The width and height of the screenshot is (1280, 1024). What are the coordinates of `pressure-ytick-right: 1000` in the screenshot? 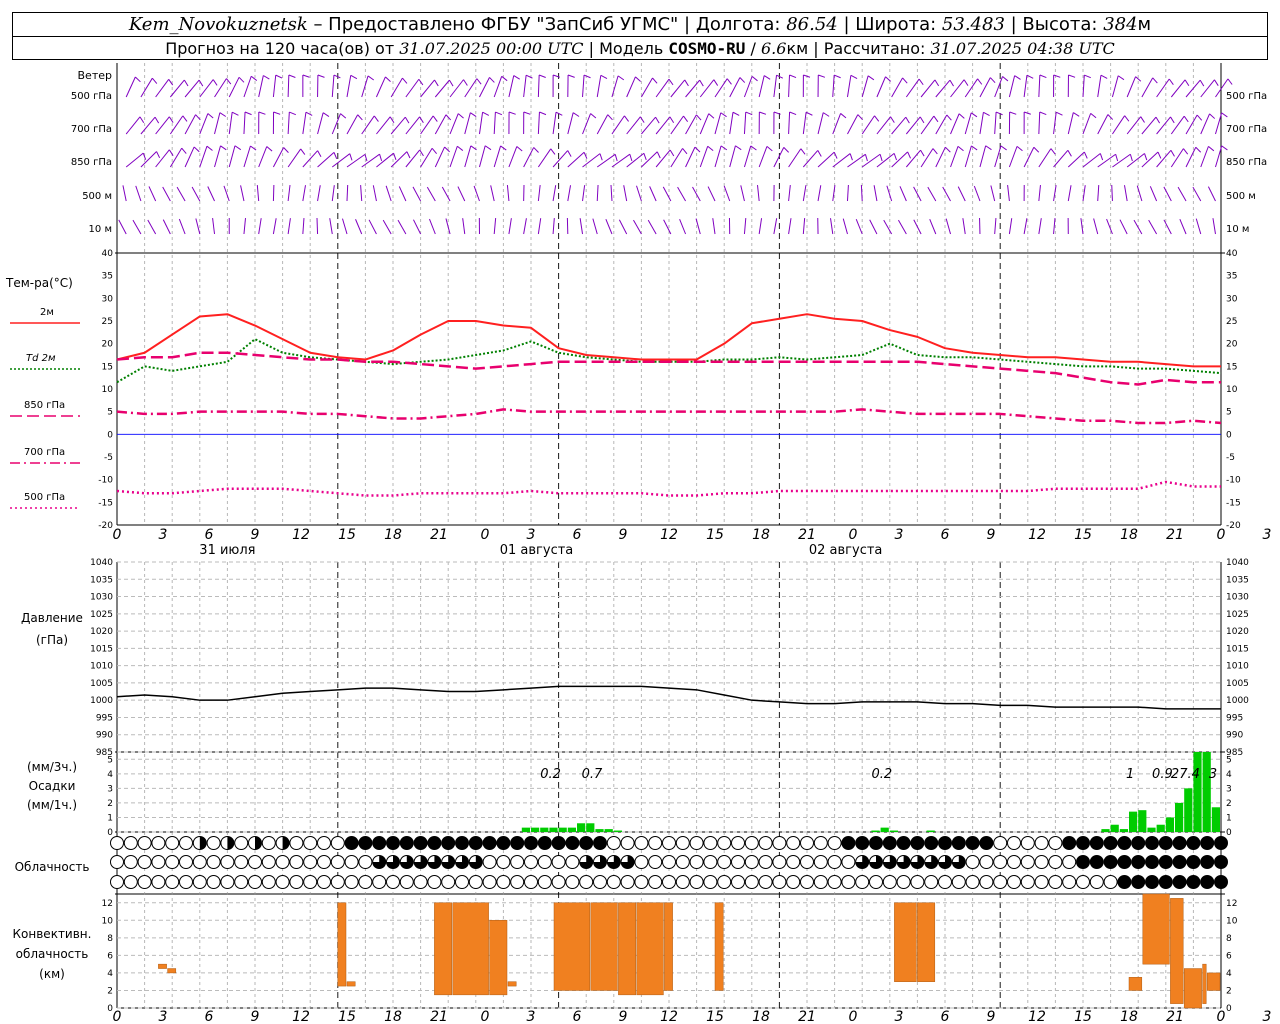 It's located at (1237, 701).